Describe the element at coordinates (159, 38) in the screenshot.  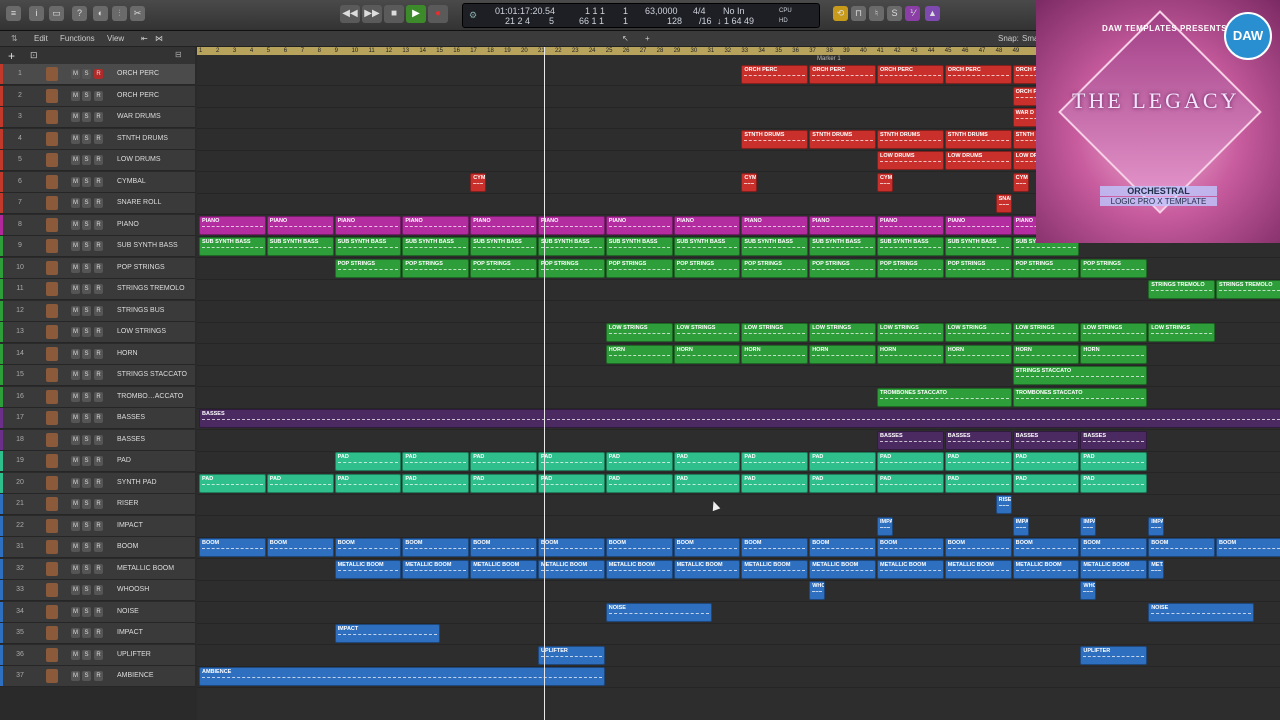
I see `flex-icon: ⋈` at that location.